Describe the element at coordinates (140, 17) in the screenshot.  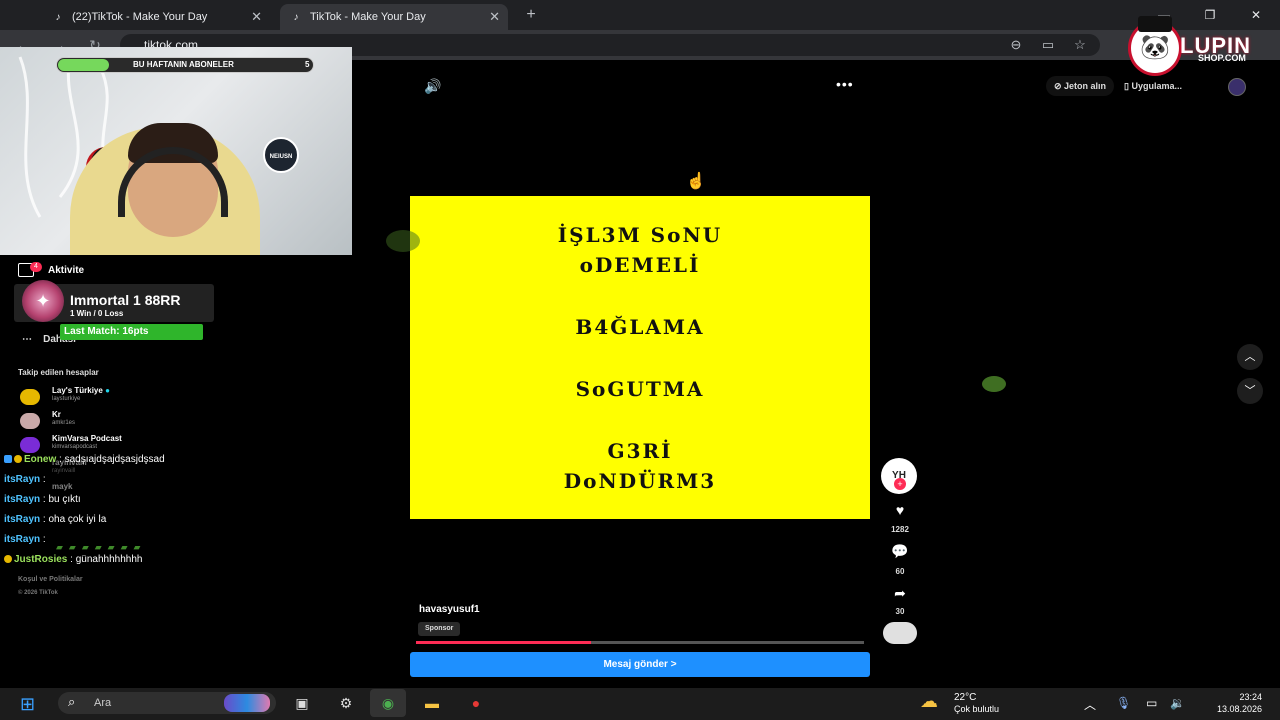
I see `tab-label: (22)TikTok - Make Your Day` at that location.